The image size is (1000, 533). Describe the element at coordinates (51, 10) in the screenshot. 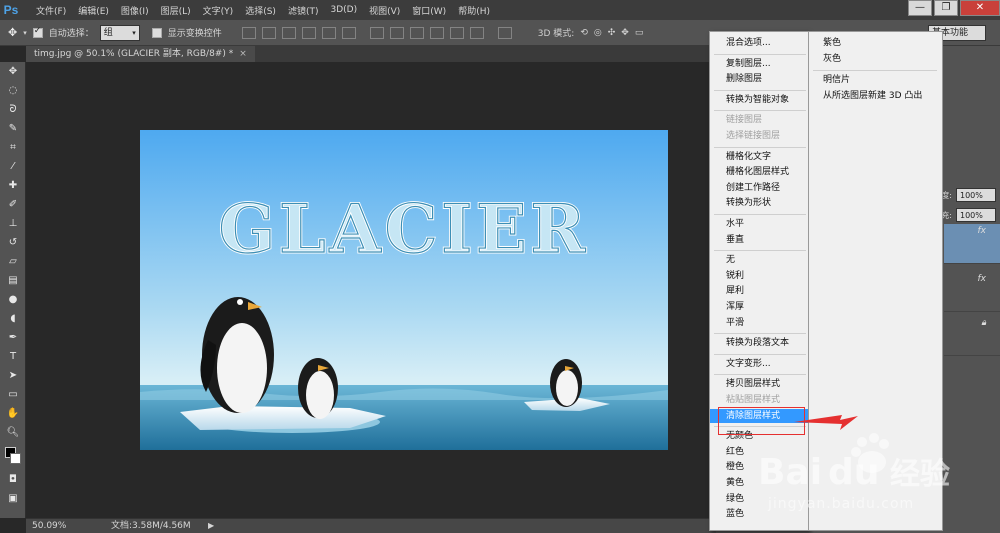

I see `menu-file: 文件(F)` at that location.